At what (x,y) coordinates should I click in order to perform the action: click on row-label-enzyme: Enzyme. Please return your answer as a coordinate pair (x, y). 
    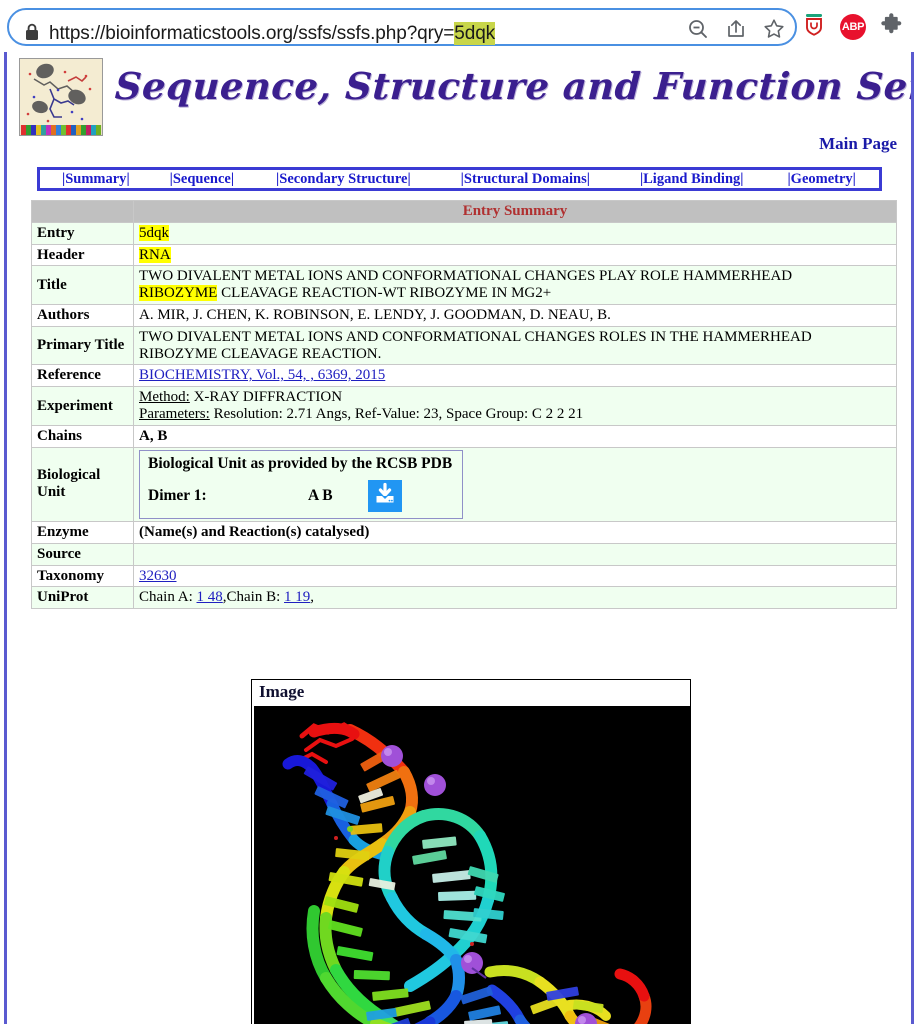
    Looking at the image, I should click on (82, 532).